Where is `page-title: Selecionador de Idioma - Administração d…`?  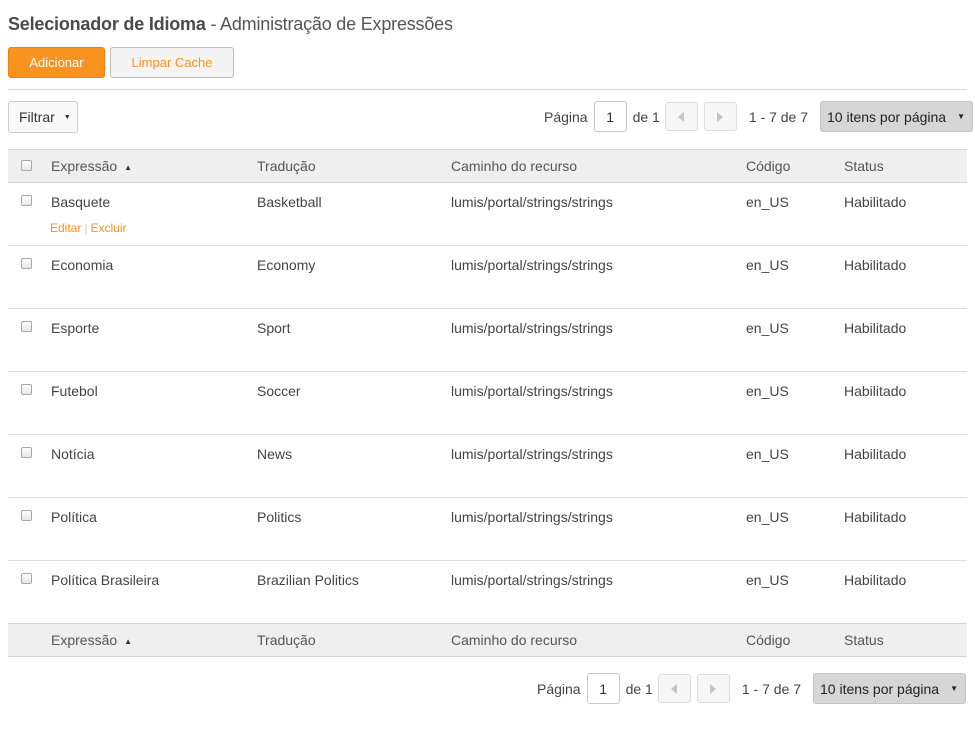 page-title: Selecionador de Idioma - Administração d… is located at coordinates (230, 24).